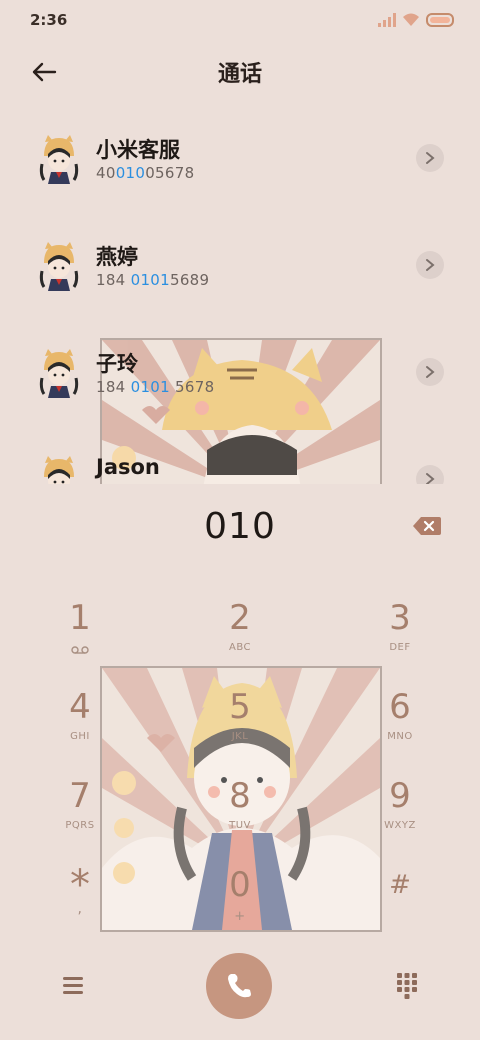 The width and height of the screenshot is (480, 1040). I want to click on contact-name: 子玲, so click(117, 364).